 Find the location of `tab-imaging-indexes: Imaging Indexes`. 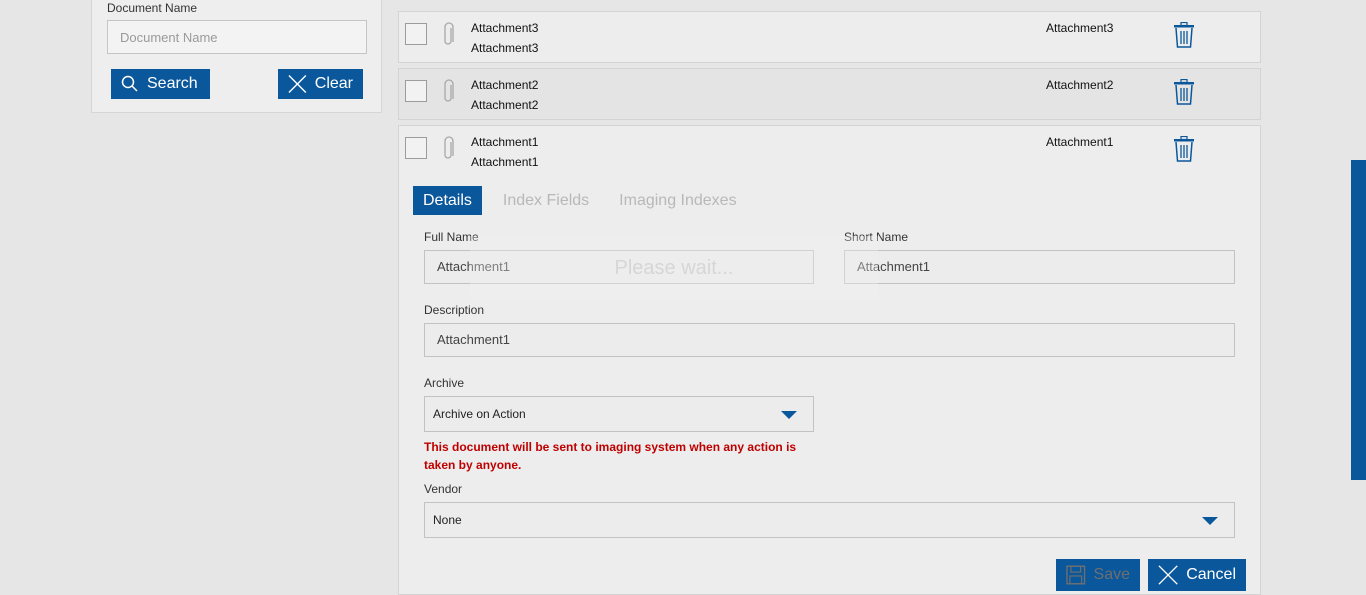

tab-imaging-indexes: Imaging Indexes is located at coordinates (677, 200).